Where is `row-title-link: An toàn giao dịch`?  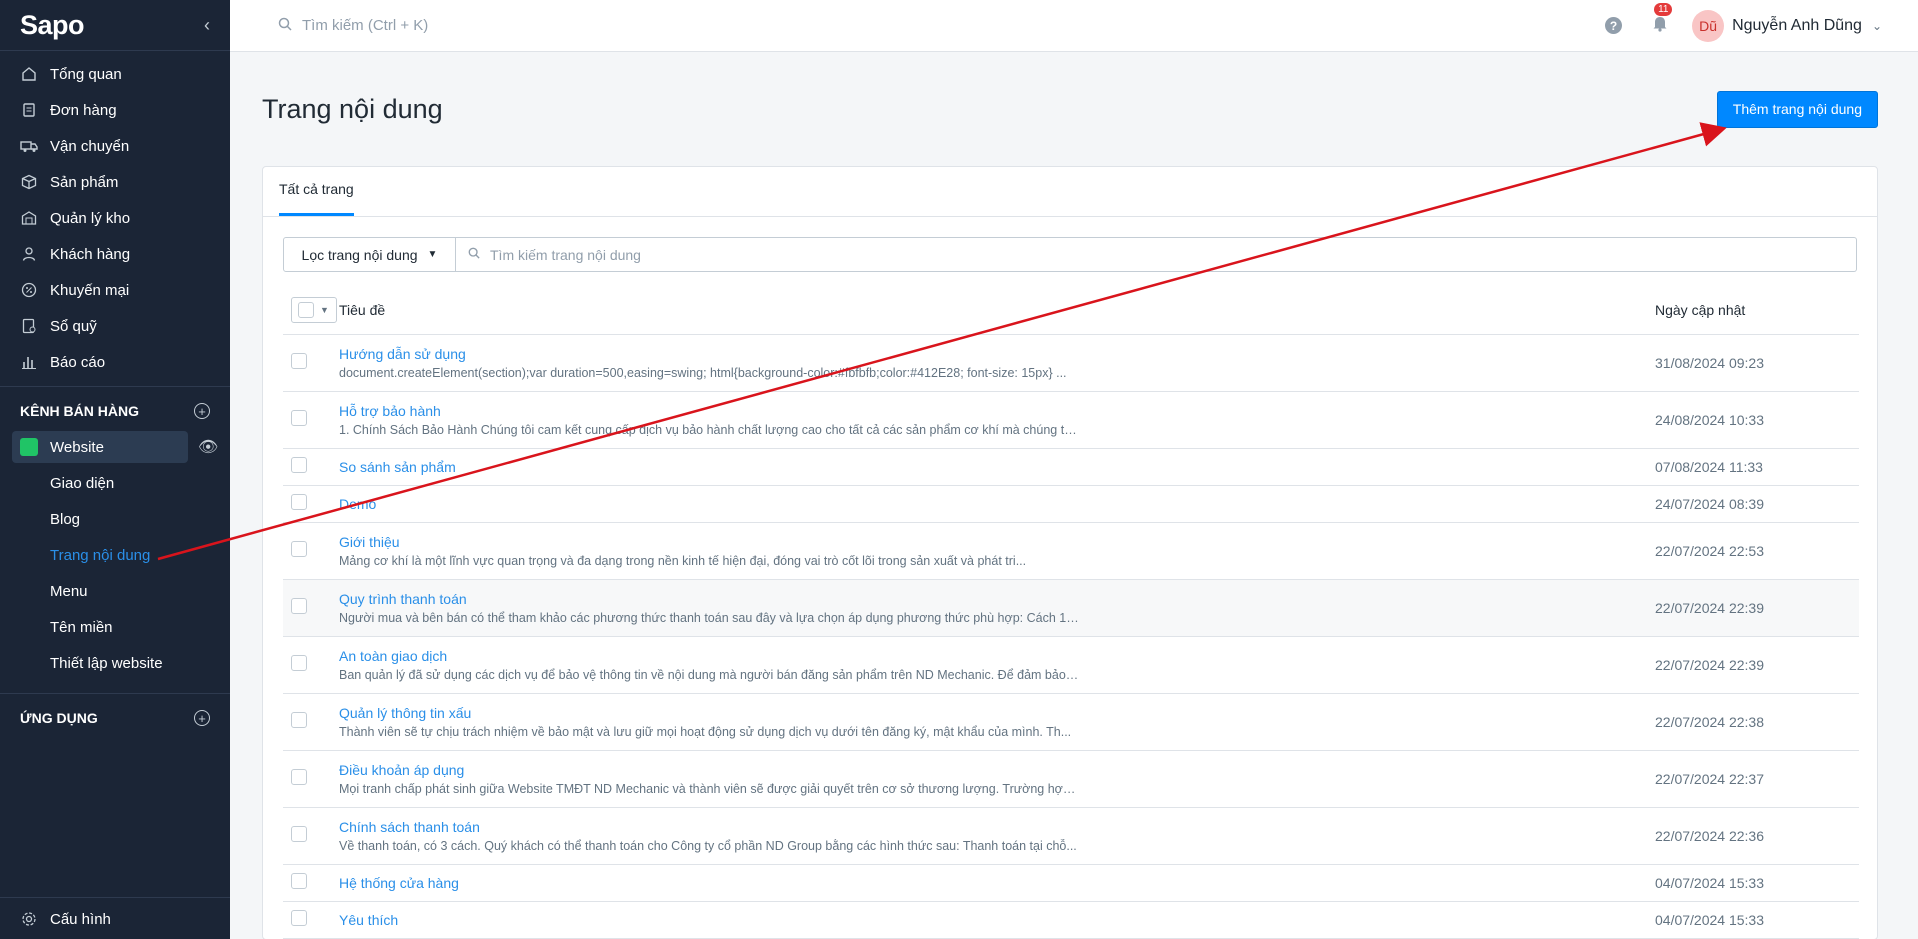
row-title-link: An toàn giao dịch is located at coordinates (997, 656).